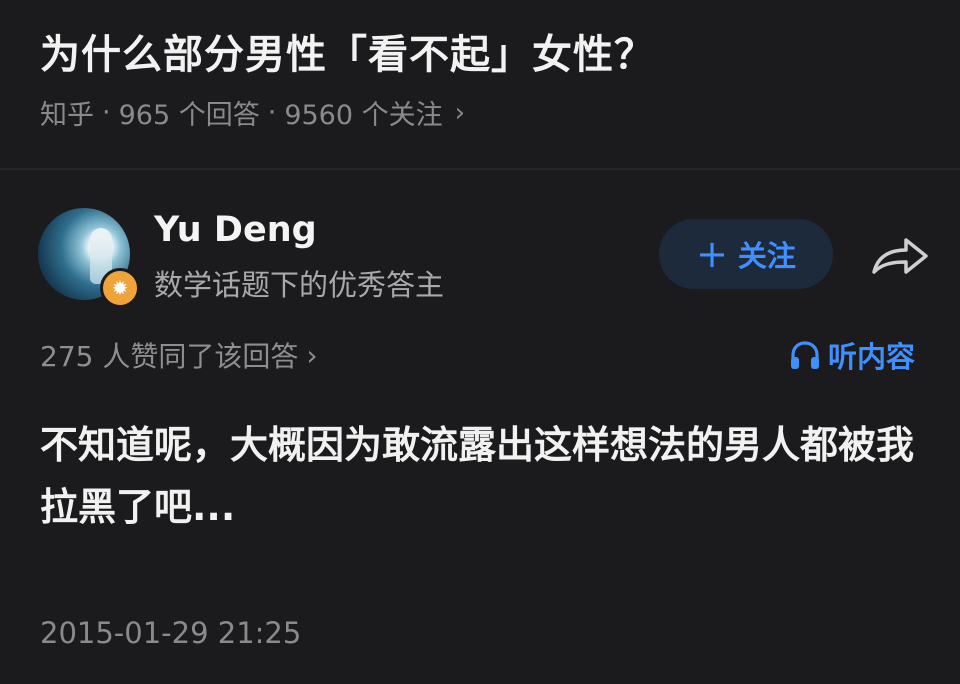  What do you see at coordinates (347, 51) in the screenshot?
I see `question-title: 为什么部分男性「看不起」女性？` at bounding box center [347, 51].